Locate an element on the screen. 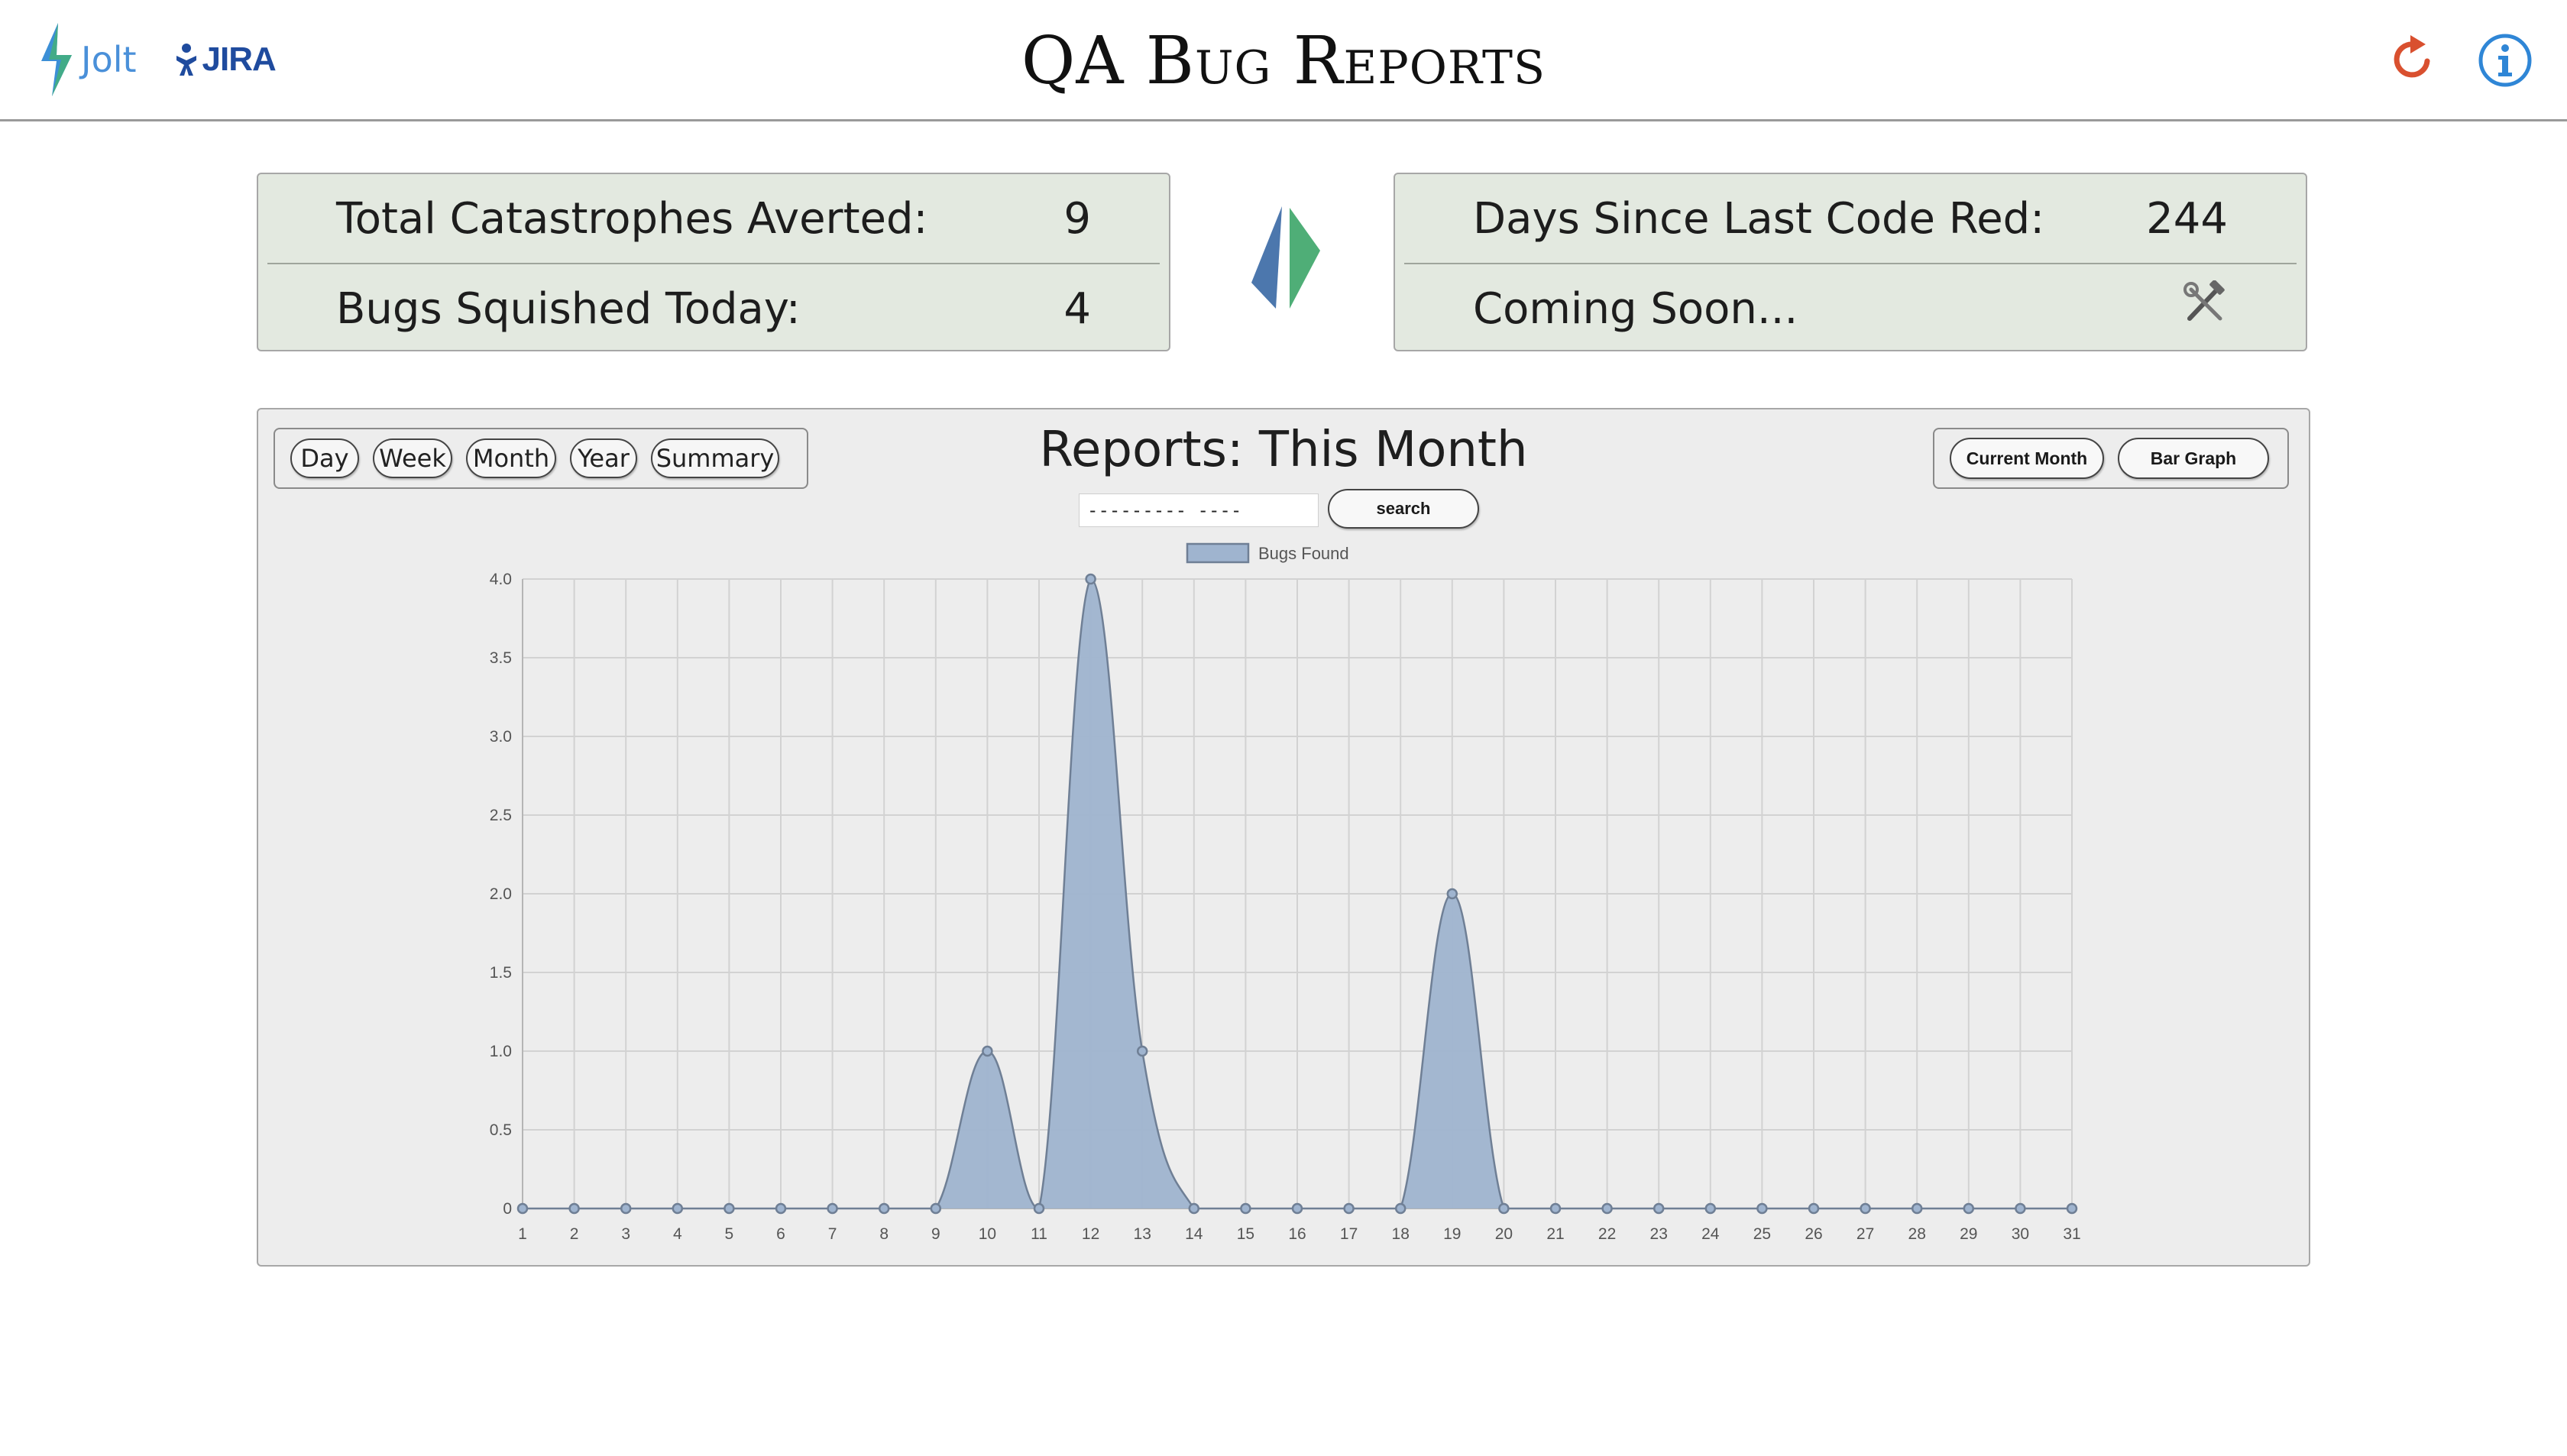  stat-label: Total Catastrophes Averted: is located at coordinates (632, 219).